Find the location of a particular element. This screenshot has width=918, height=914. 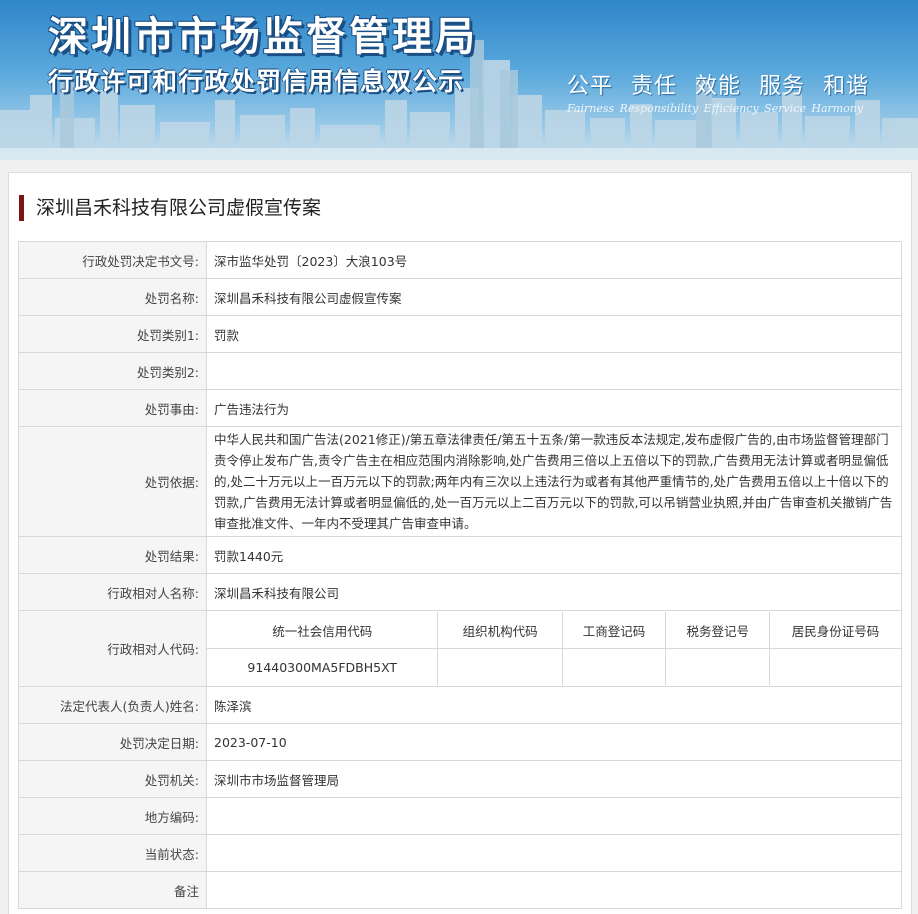

decision-date-value: 2023-07-10 is located at coordinates (554, 742).